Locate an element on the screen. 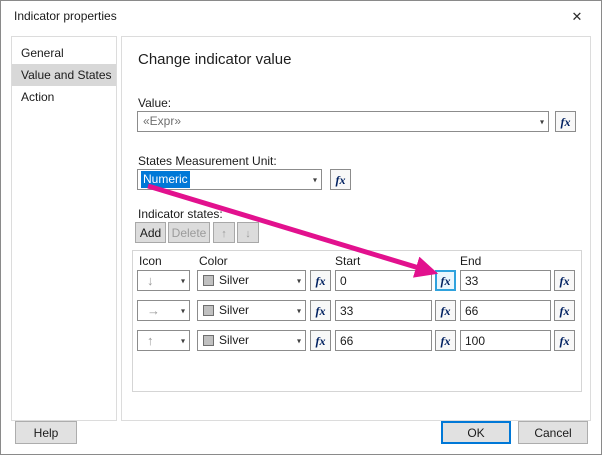 Image resolution: width=602 pixels, height=455 pixels. column-header-end: End is located at coordinates (471, 261).